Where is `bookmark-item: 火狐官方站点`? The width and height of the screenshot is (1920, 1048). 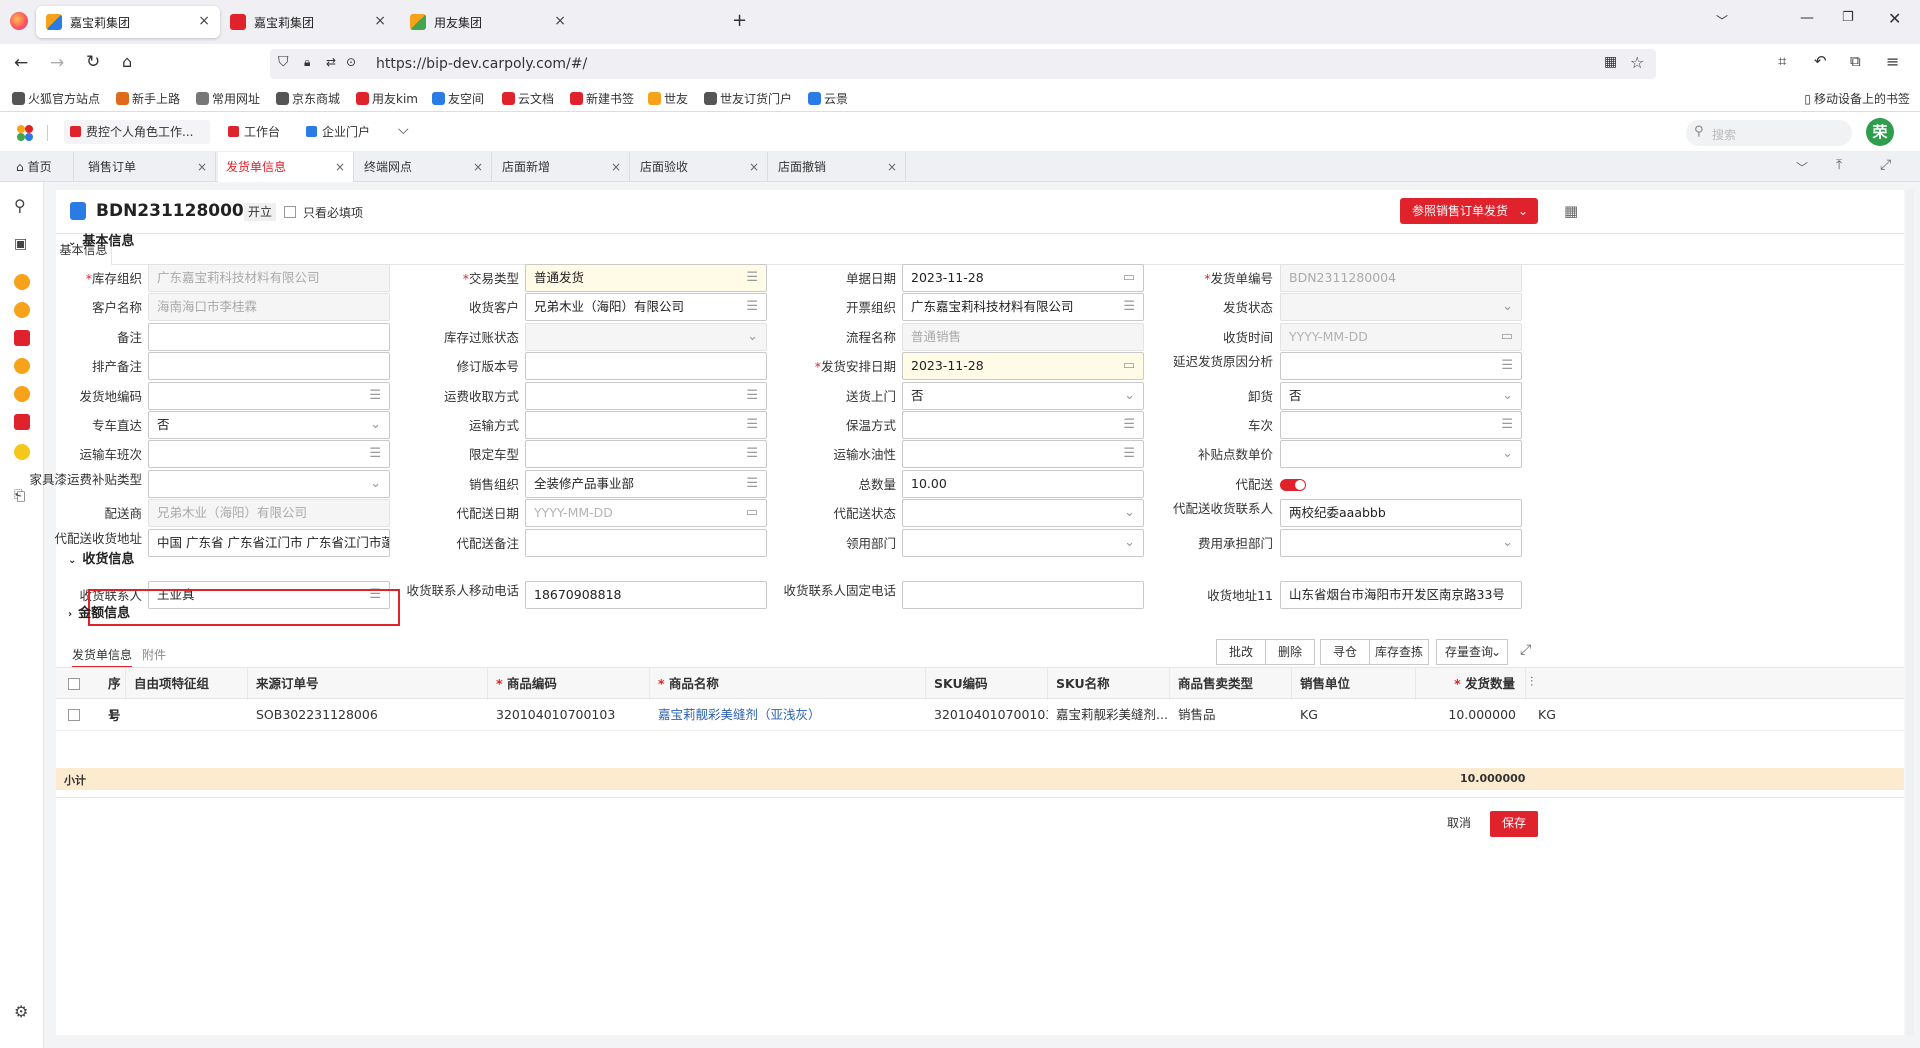
bookmark-item: 火狐官方站点 is located at coordinates (56, 98).